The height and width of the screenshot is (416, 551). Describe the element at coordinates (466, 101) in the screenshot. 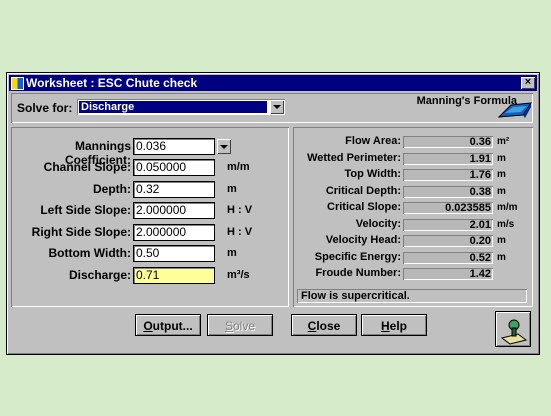

I see `formula-label: Manning's Formula` at that location.